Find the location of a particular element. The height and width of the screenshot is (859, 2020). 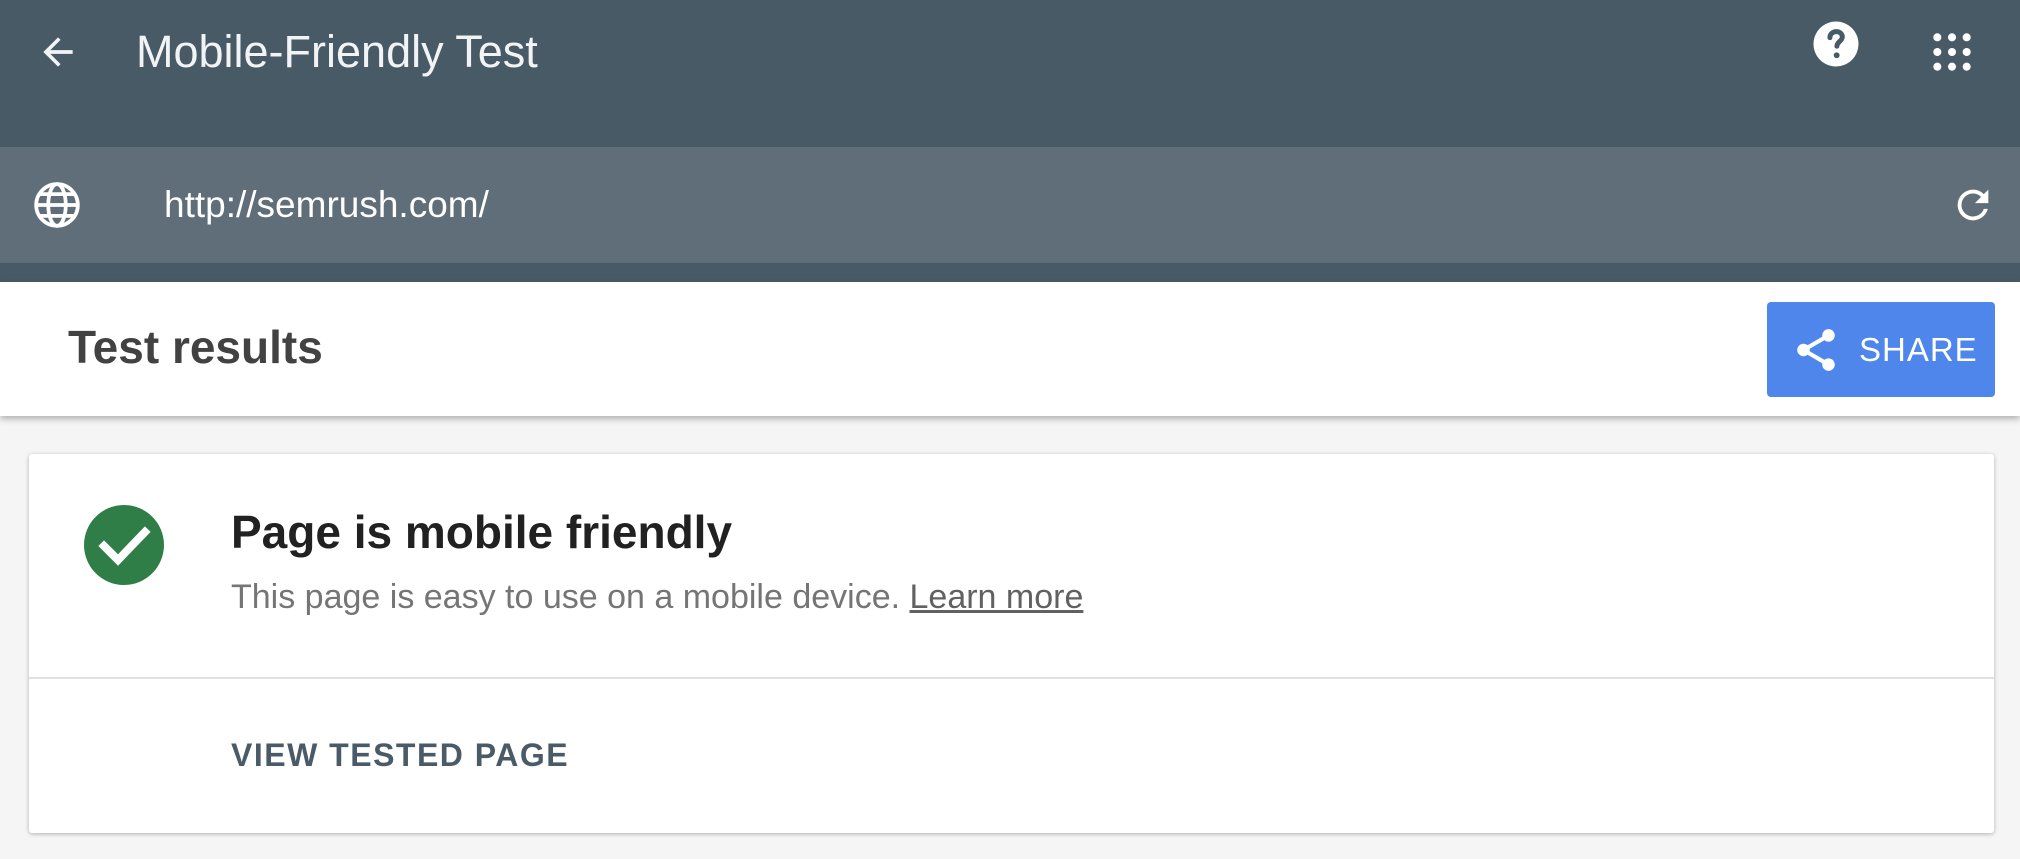

share-button: SHARE is located at coordinates (1881, 349).